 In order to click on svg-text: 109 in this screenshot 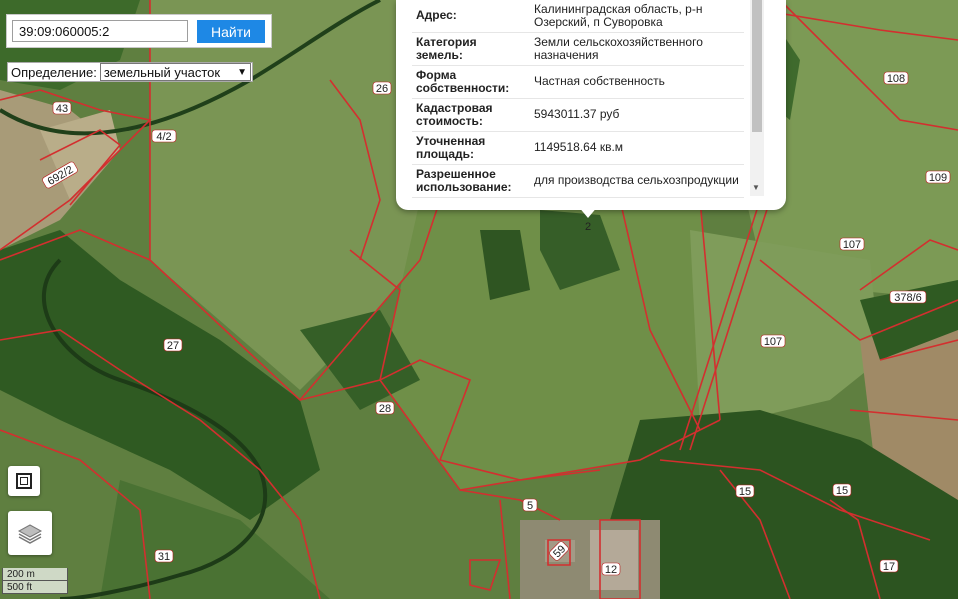, I will do `click(938, 178)`.